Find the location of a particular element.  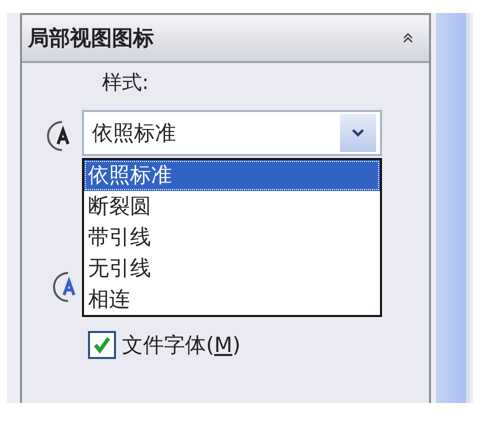

dropdown-option: 相连 is located at coordinates (232, 299).